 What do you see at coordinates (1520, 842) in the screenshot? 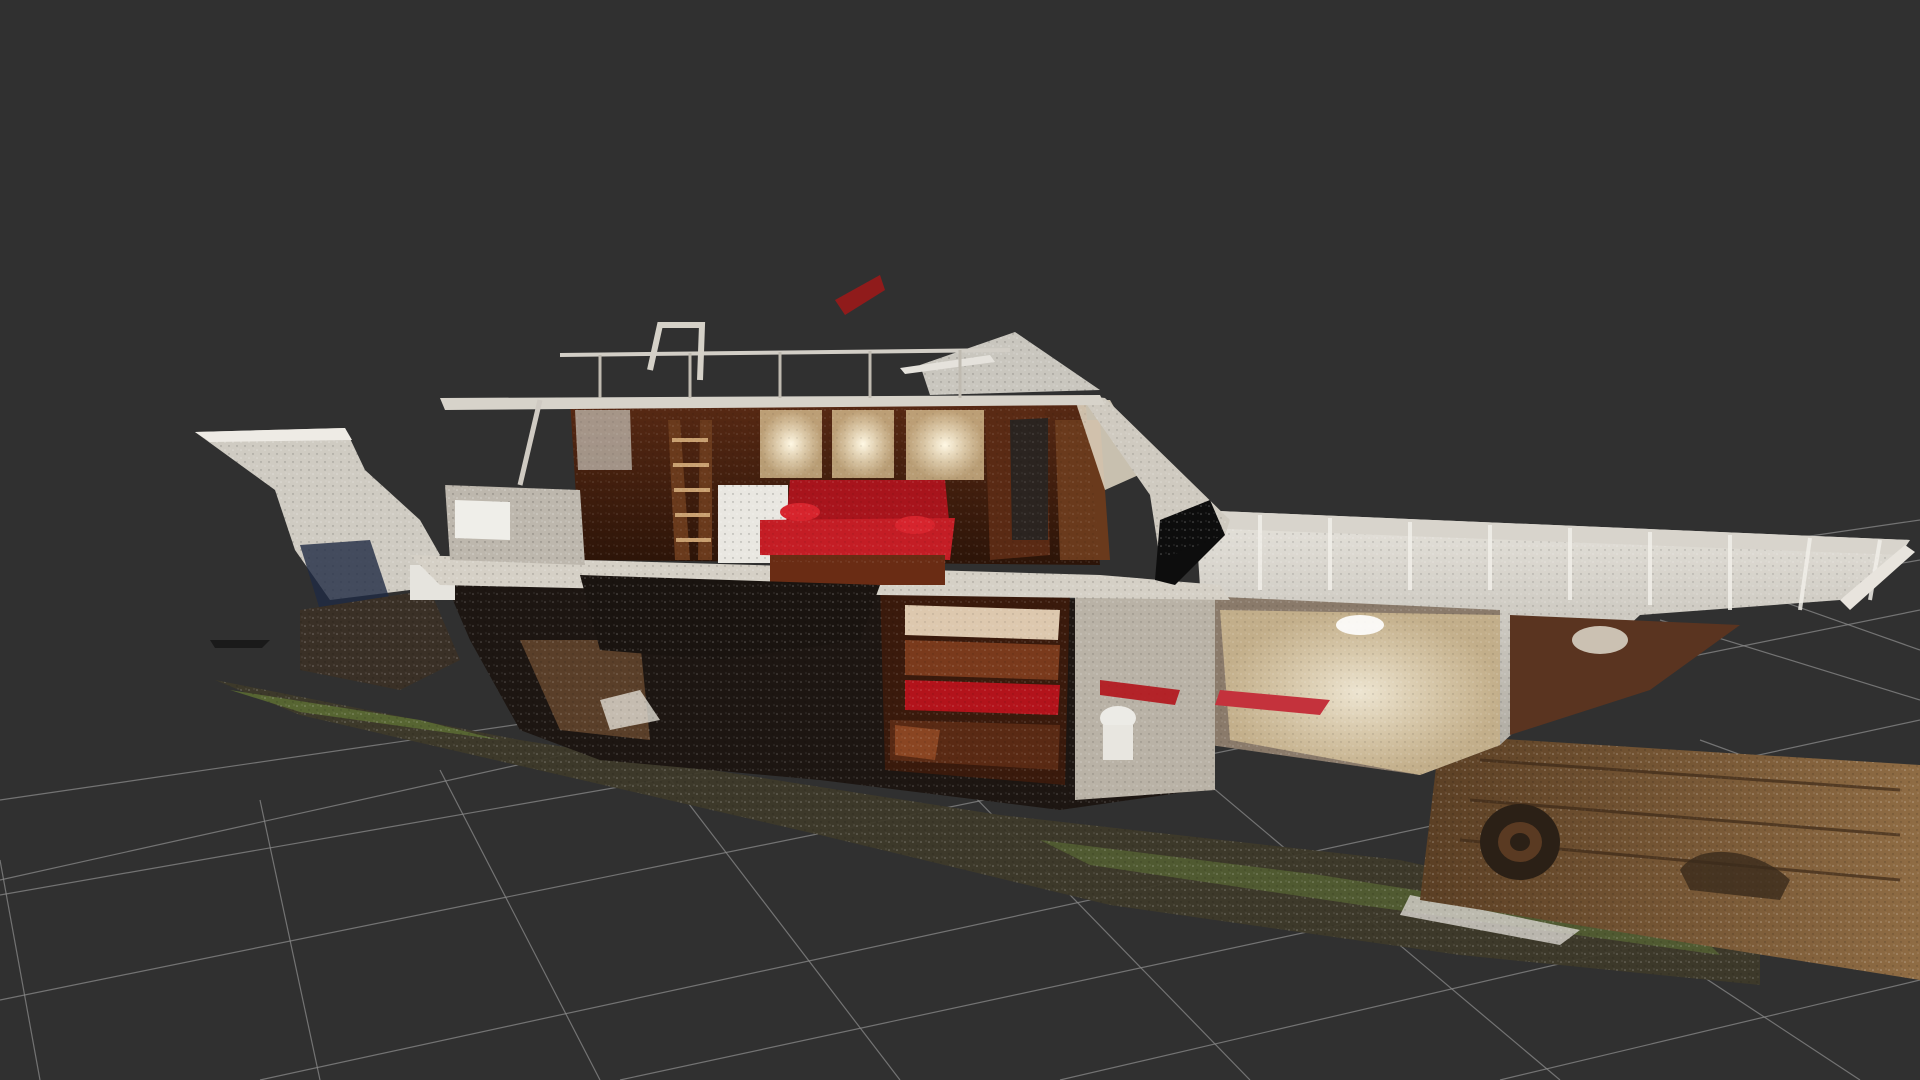
I see `tire` at bounding box center [1520, 842].